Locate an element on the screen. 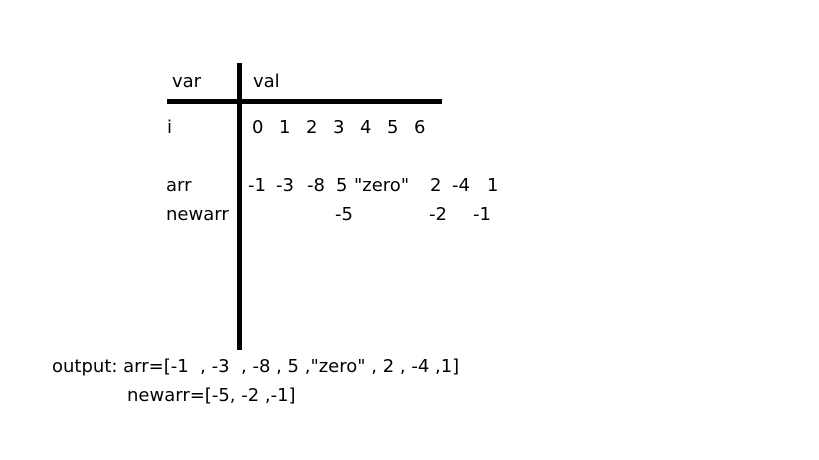 This screenshot has height=460, width=819. output-newarr-line: newarr=[-5, -2 ,-1] is located at coordinates (211, 395).